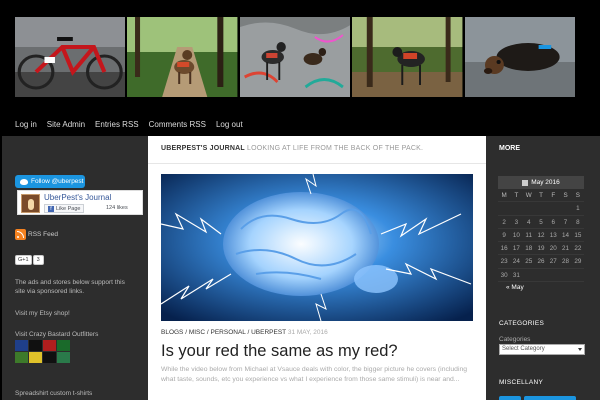  Describe the element at coordinates (553, 236) in the screenshot. I see `calendar-day: 13` at that location.